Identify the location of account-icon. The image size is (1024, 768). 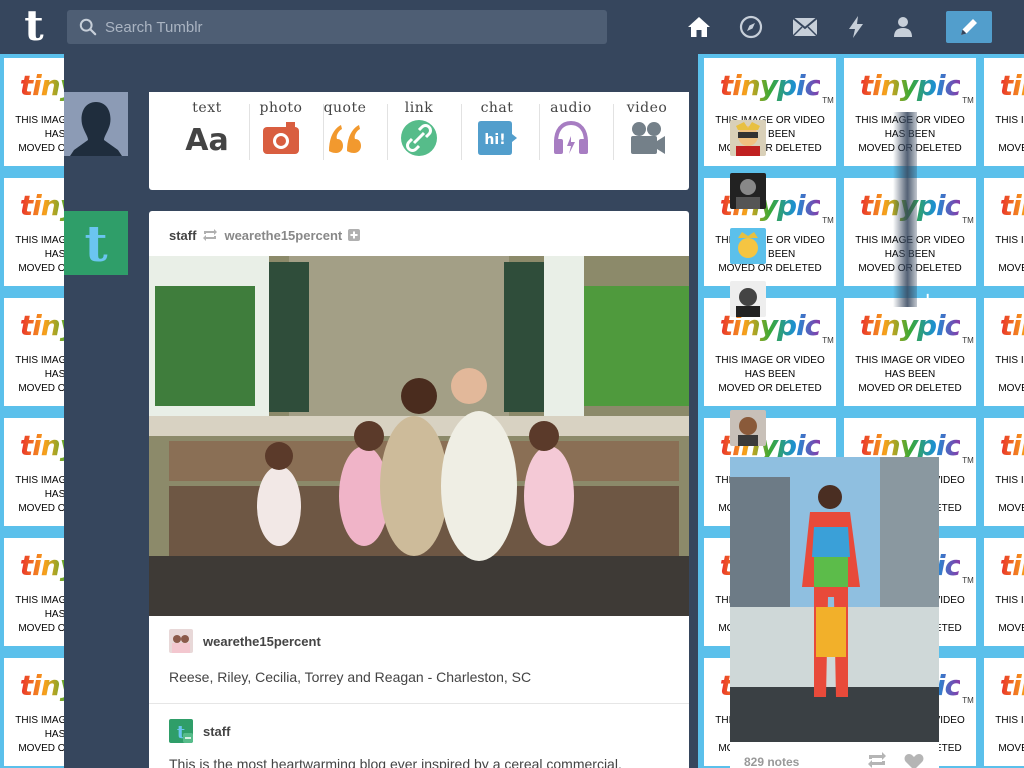
(903, 27).